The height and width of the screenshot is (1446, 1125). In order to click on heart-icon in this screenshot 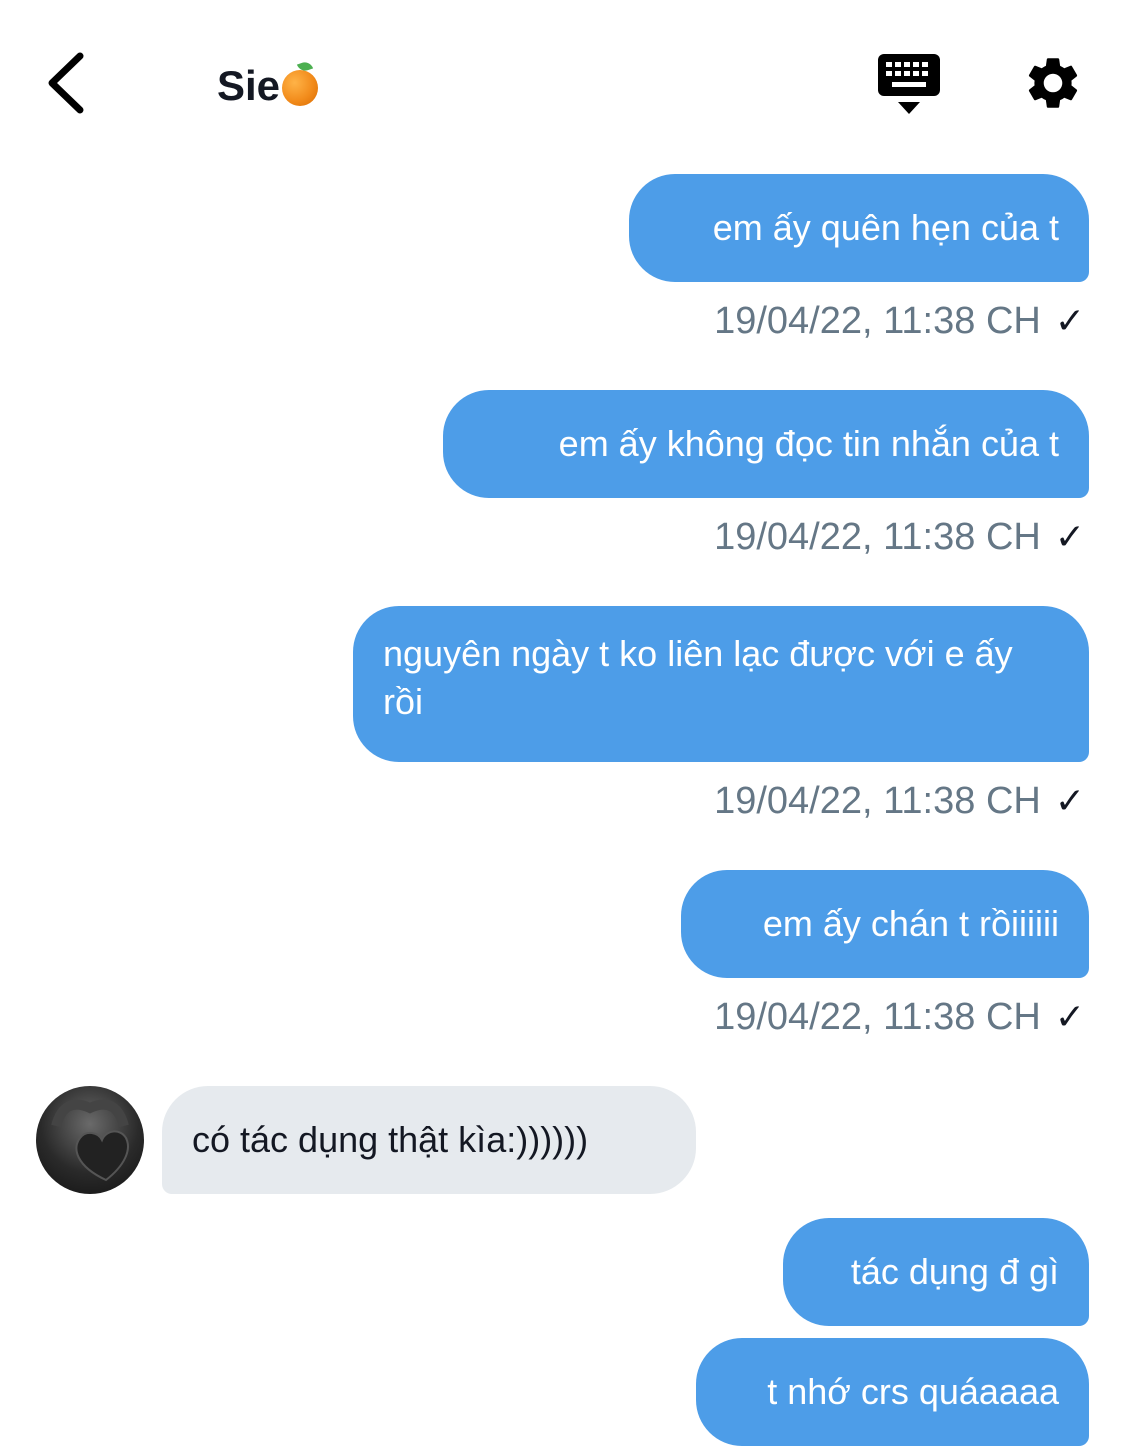, I will do `click(90, 1140)`.